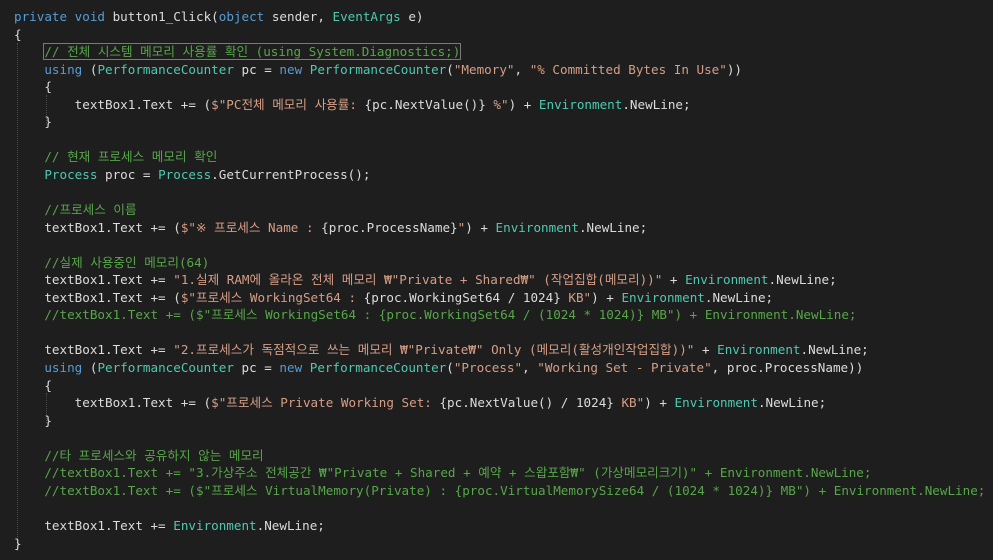  Describe the element at coordinates (90, 210) in the screenshot. I see `code-comment: //프로세스 이름` at that location.